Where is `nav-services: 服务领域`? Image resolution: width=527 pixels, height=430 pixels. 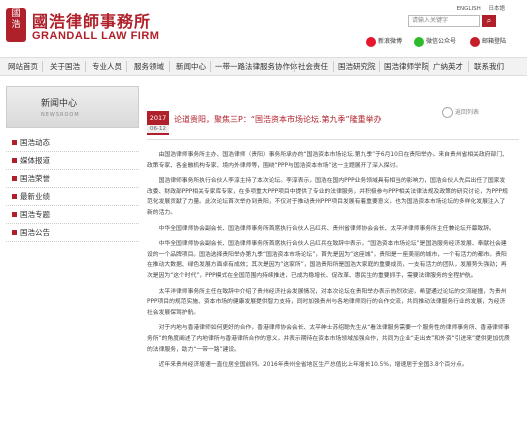 nav-services: 服务领域 is located at coordinates (149, 66).